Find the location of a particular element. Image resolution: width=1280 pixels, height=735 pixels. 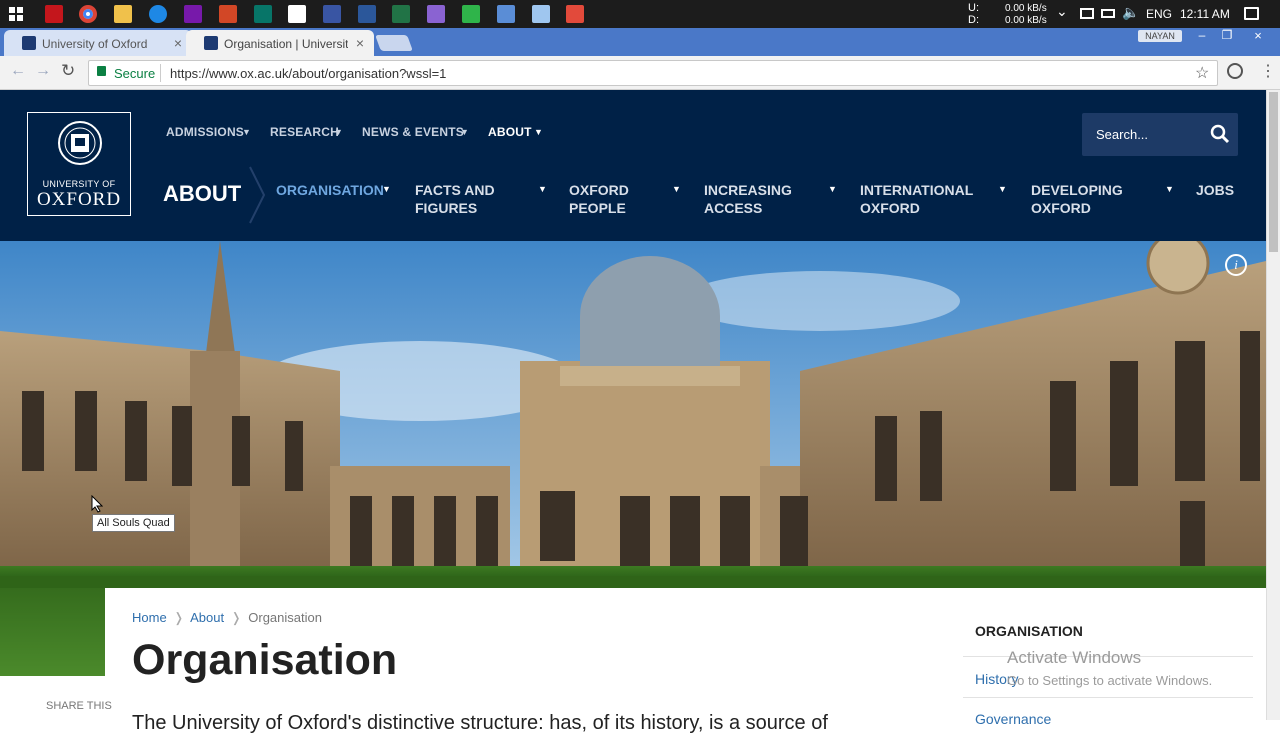

subnav-oxford-people: OXFORD PEOPLE is located at coordinates (599, 199).